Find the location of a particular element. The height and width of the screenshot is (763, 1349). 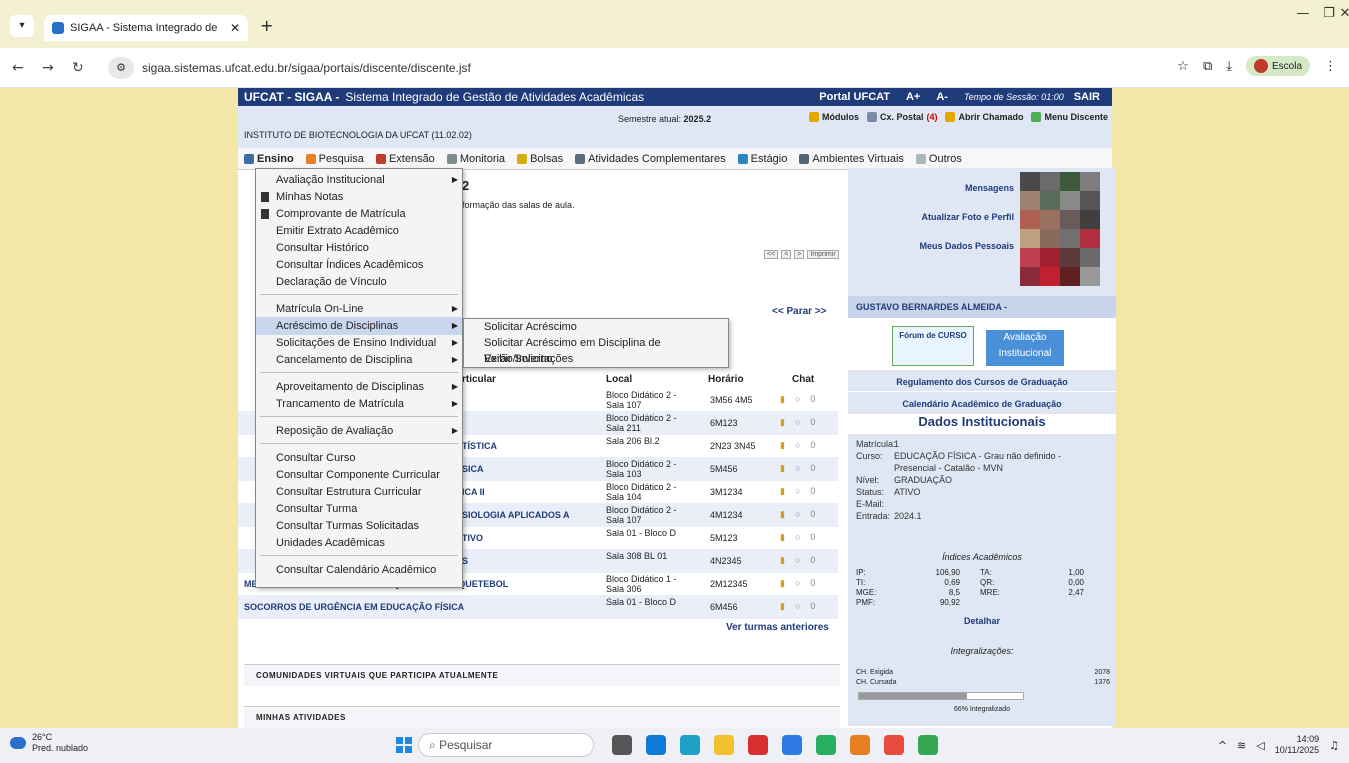

opera-icon is located at coordinates (894, 745).